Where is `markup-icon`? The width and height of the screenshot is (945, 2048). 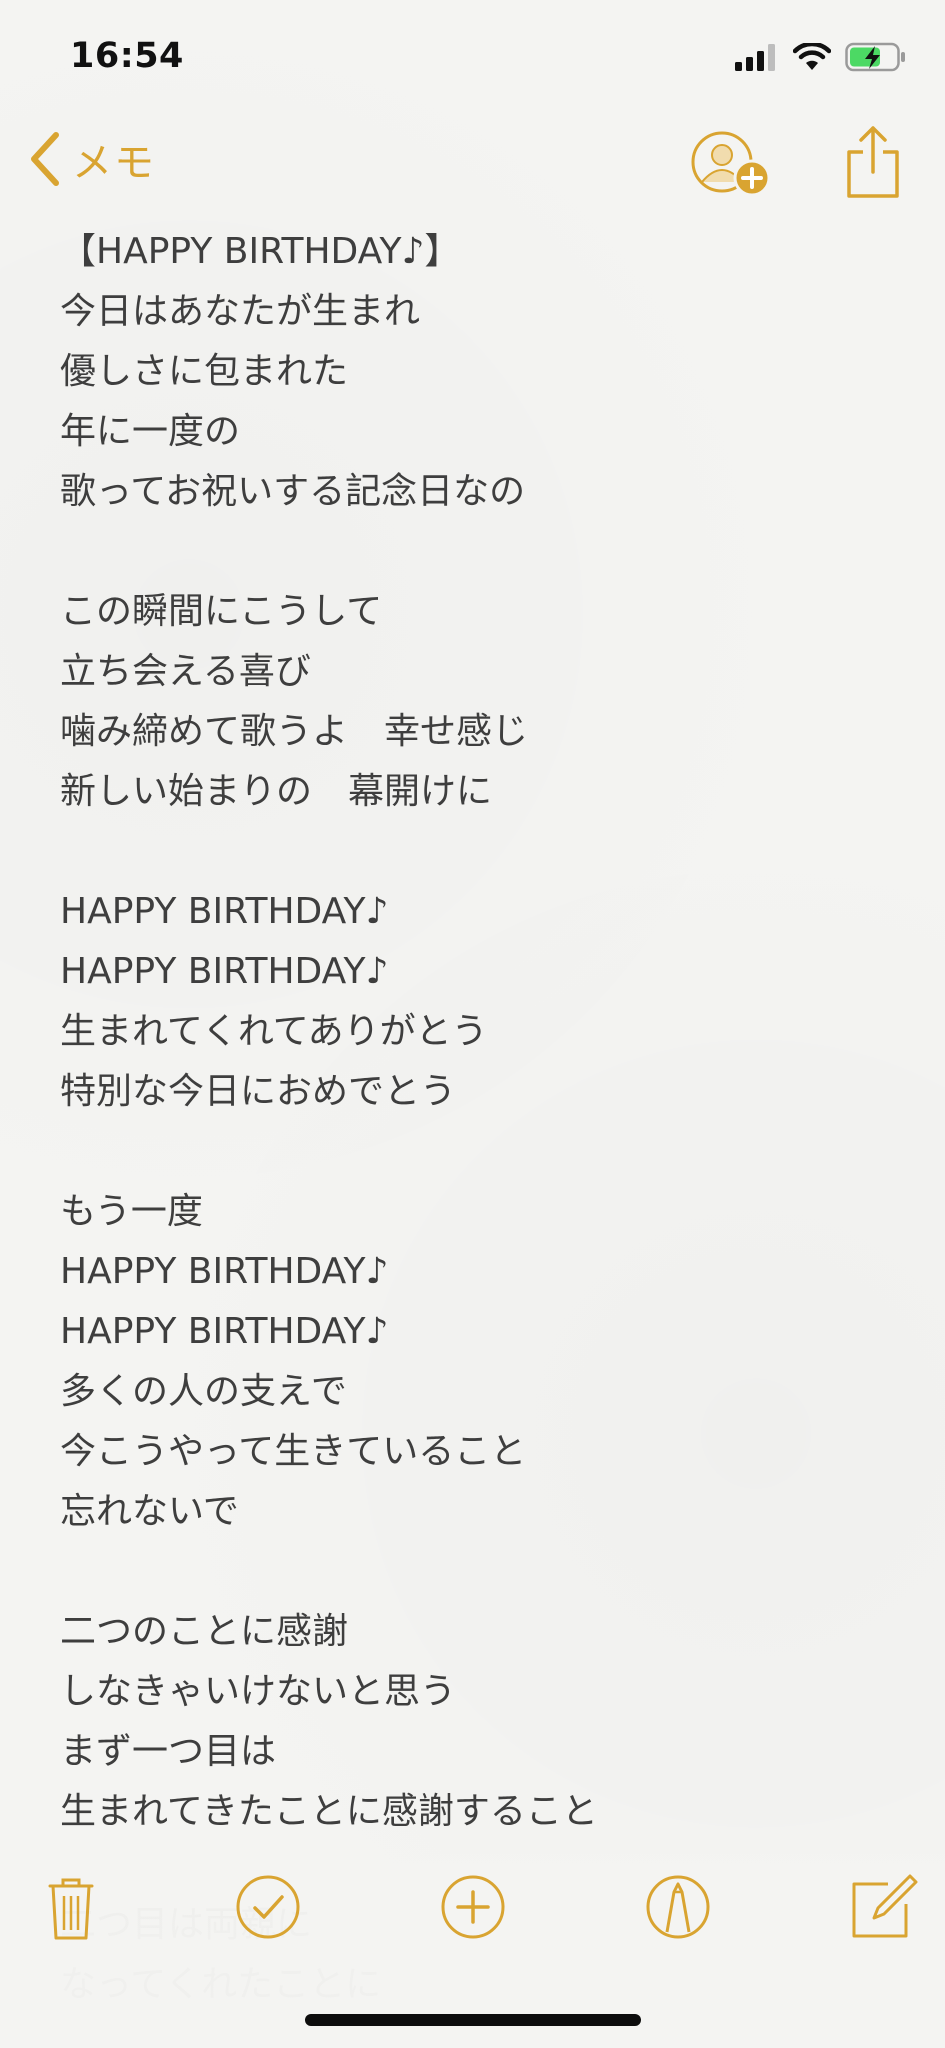
markup-icon is located at coordinates (678, 1907).